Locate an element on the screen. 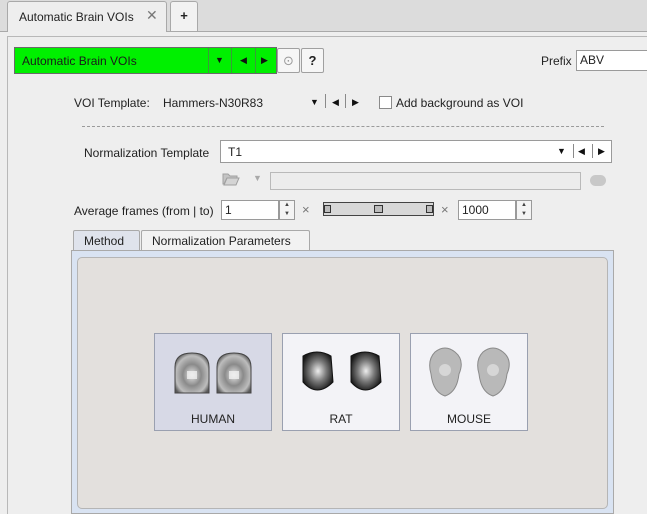  slider-handle-left is located at coordinates (327, 209).